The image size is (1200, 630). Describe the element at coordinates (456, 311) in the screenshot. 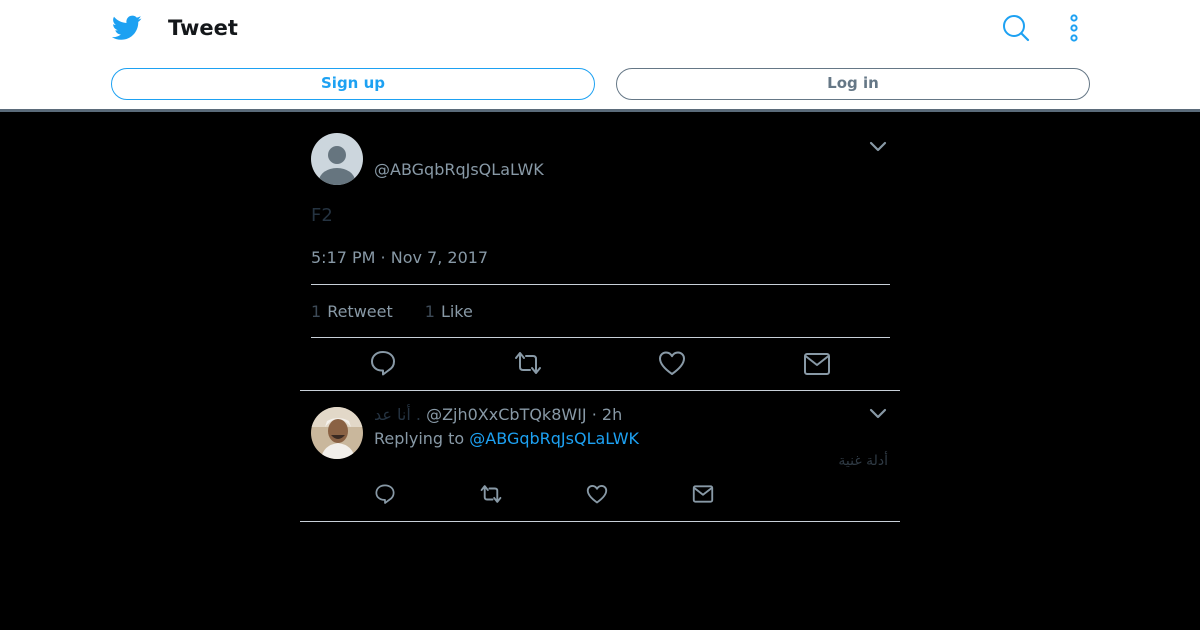

I see `like-label: Like` at that location.